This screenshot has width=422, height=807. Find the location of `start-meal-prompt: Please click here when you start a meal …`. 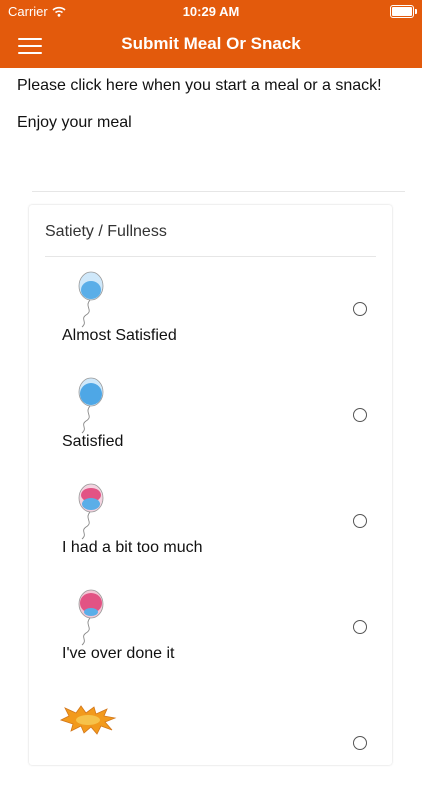

start-meal-prompt: Please click here when you start a meal … is located at coordinates (199, 86).